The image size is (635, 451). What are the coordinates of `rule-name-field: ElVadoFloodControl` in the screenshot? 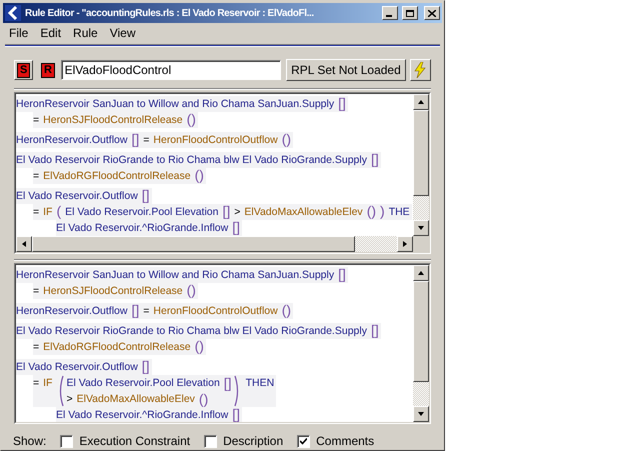 It's located at (171, 70).